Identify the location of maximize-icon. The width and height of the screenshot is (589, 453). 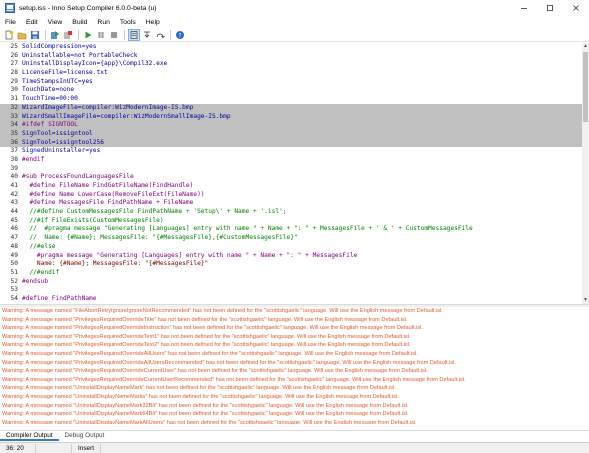
(550, 8).